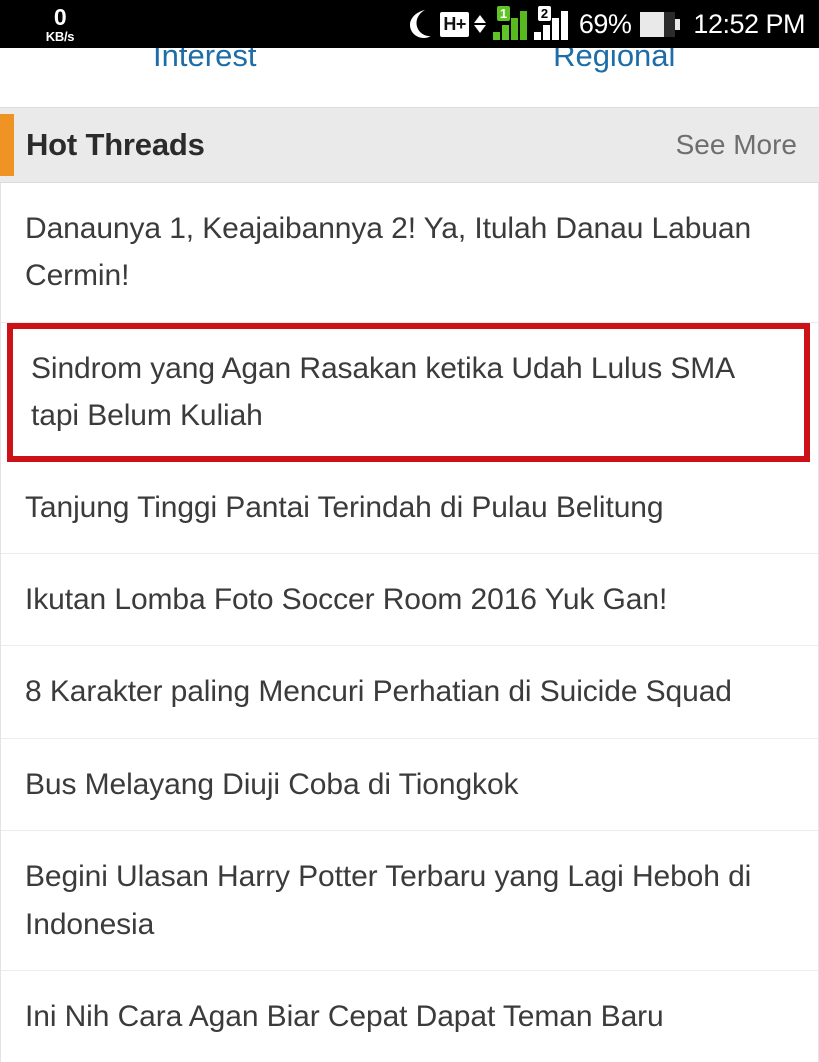 The width and height of the screenshot is (819, 1062). I want to click on sim2-label: 2, so click(544, 13).